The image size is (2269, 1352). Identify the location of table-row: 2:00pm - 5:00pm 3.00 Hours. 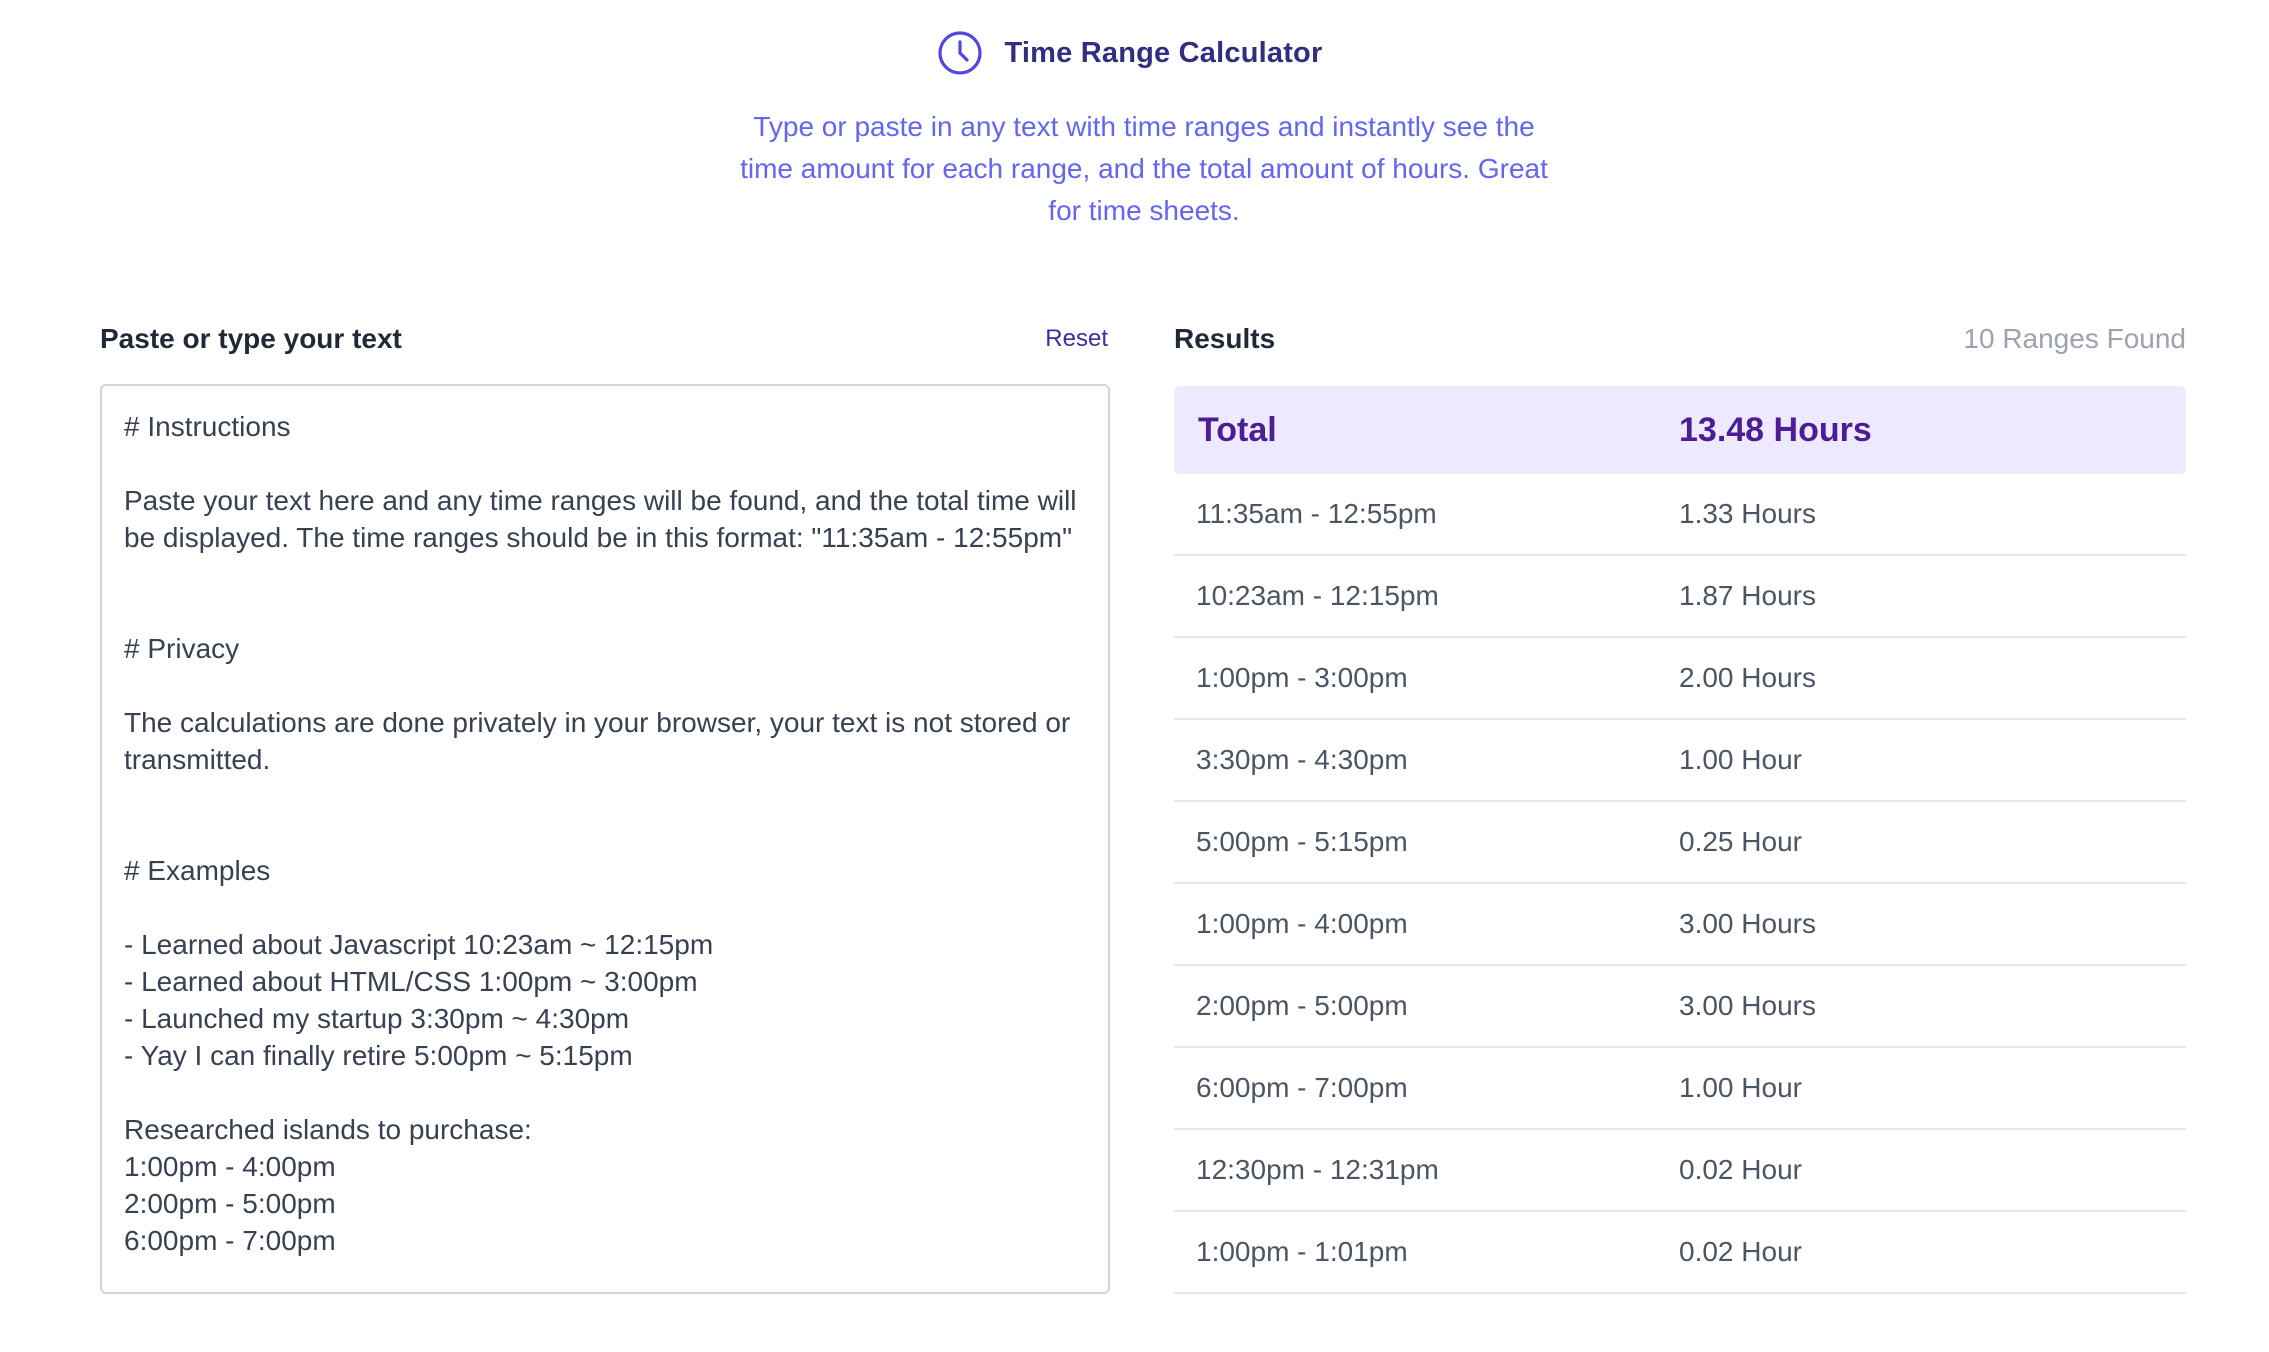
(1680, 1007).